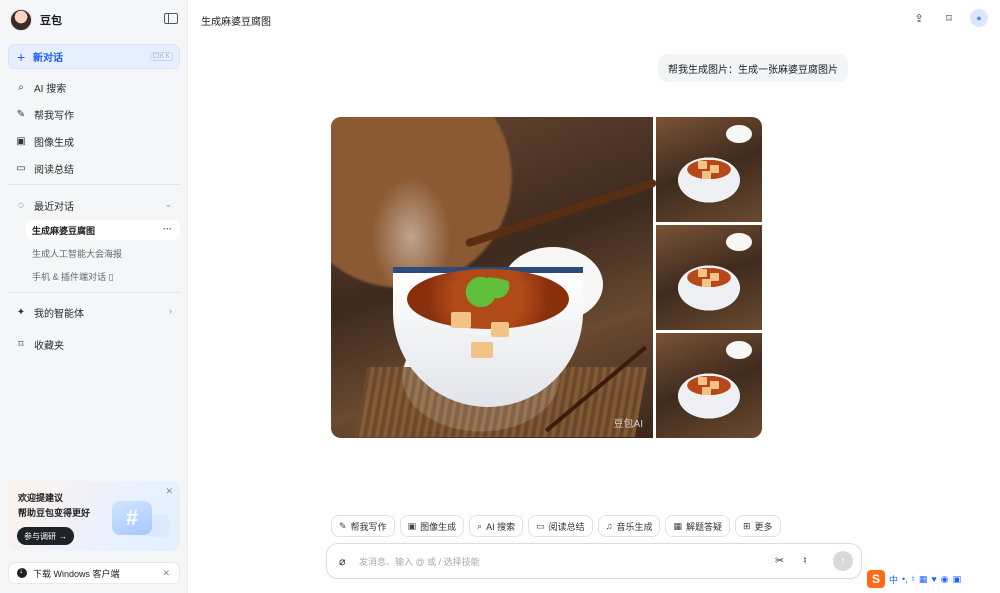  What do you see at coordinates (167, 229) in the screenshot?
I see `more-icon: ···` at bounding box center [167, 229].